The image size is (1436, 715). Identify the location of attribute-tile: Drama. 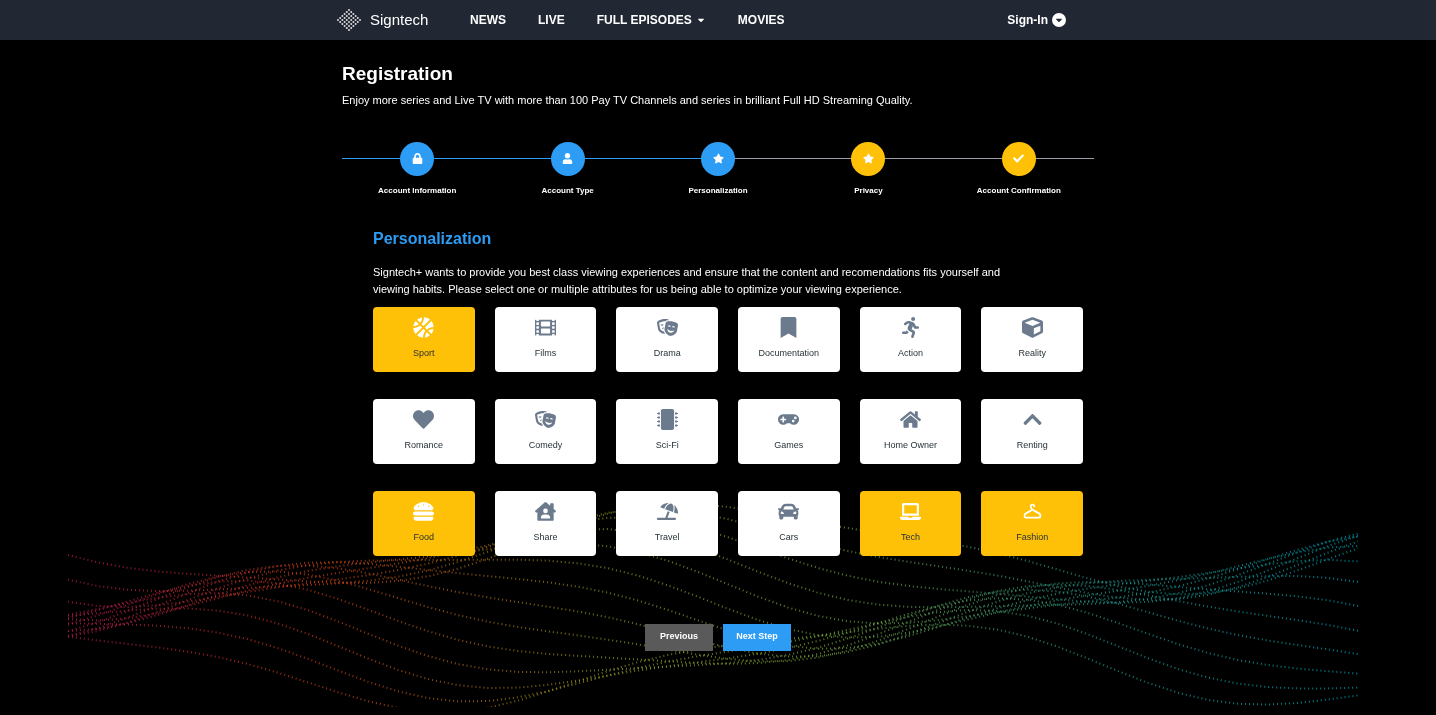
(667, 339).